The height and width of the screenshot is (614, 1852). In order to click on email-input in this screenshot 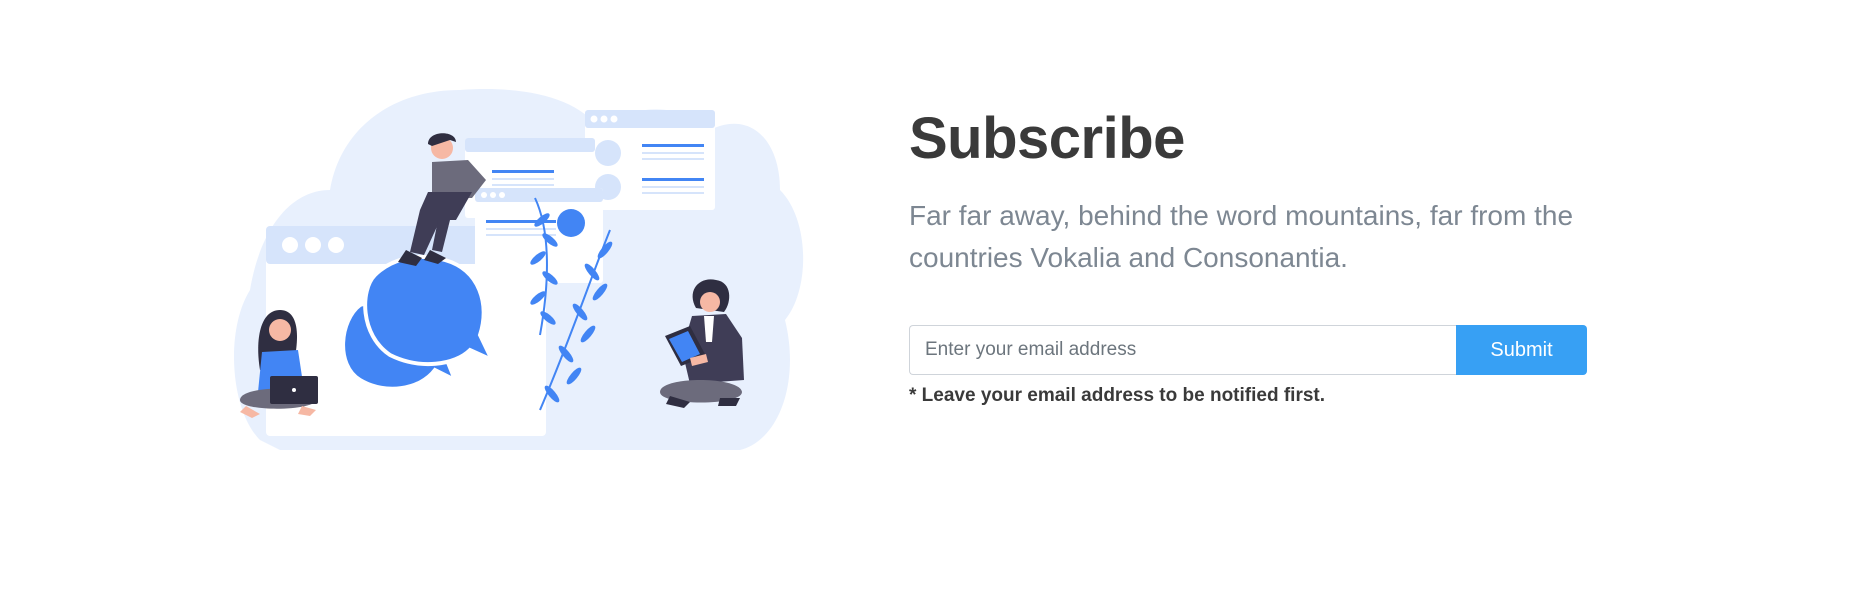, I will do `click(1182, 350)`.